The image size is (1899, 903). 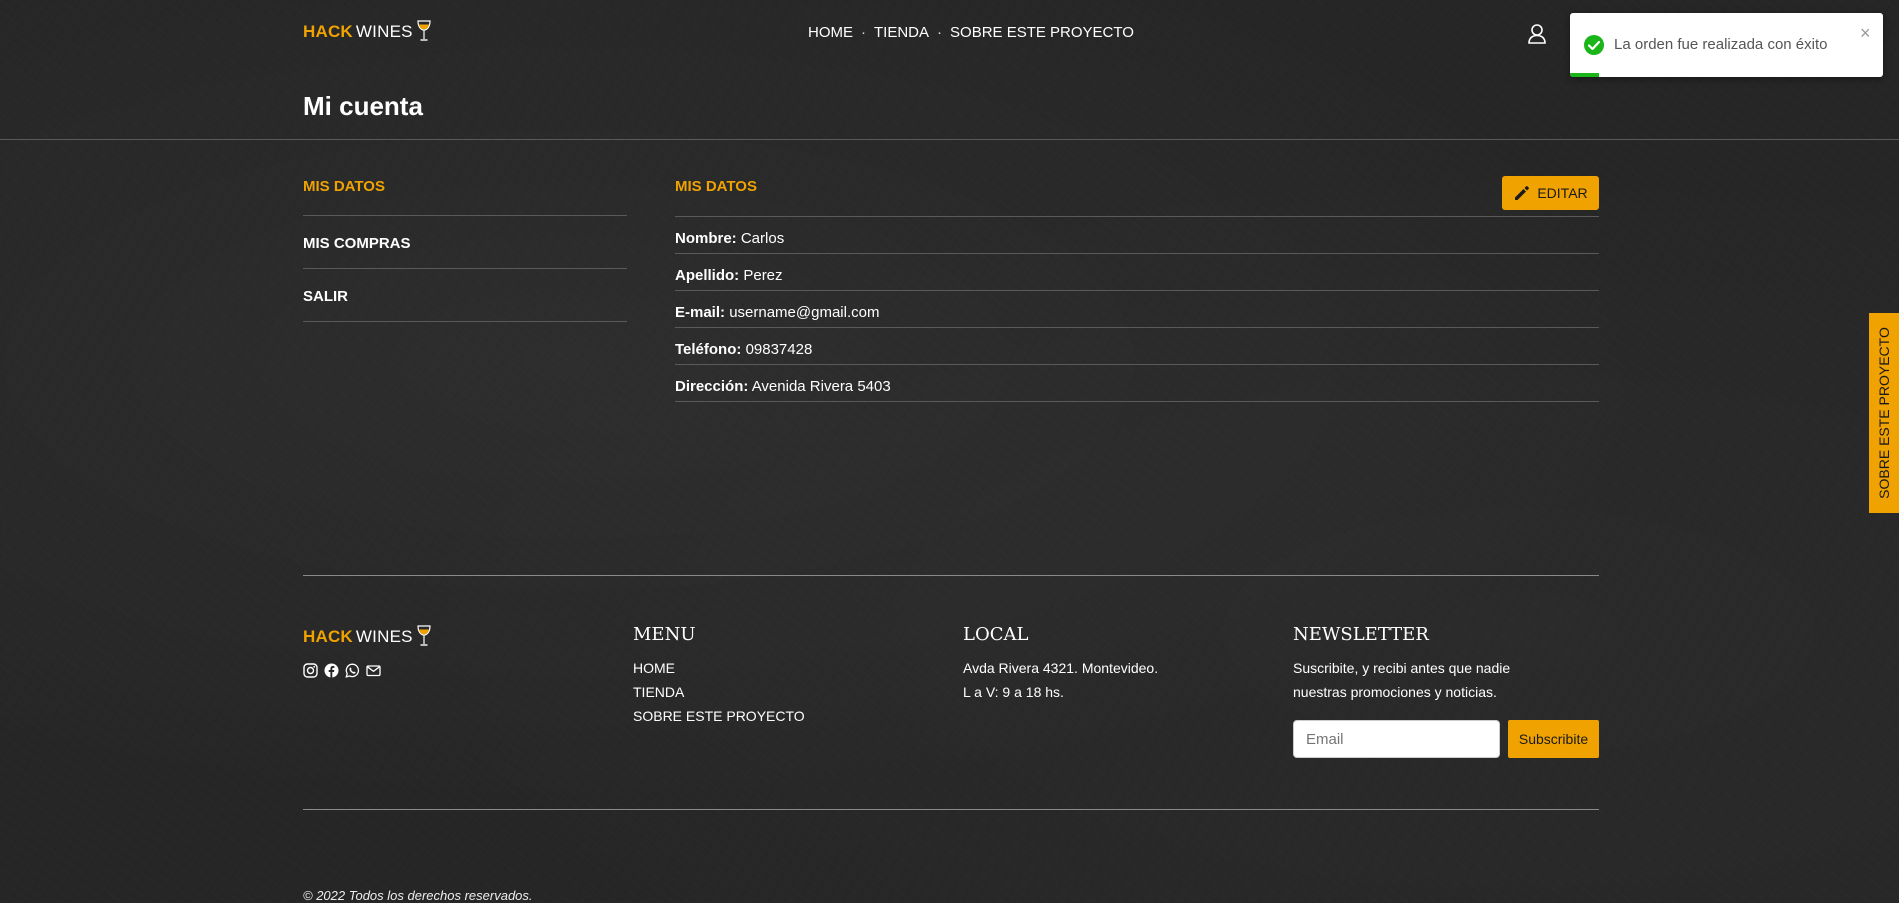 What do you see at coordinates (310, 670) in the screenshot?
I see `instagram-icon` at bounding box center [310, 670].